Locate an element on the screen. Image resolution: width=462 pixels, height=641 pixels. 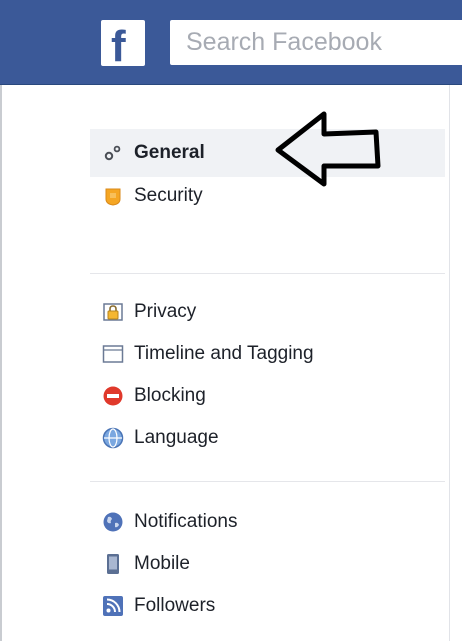
search-box is located at coordinates (316, 42).